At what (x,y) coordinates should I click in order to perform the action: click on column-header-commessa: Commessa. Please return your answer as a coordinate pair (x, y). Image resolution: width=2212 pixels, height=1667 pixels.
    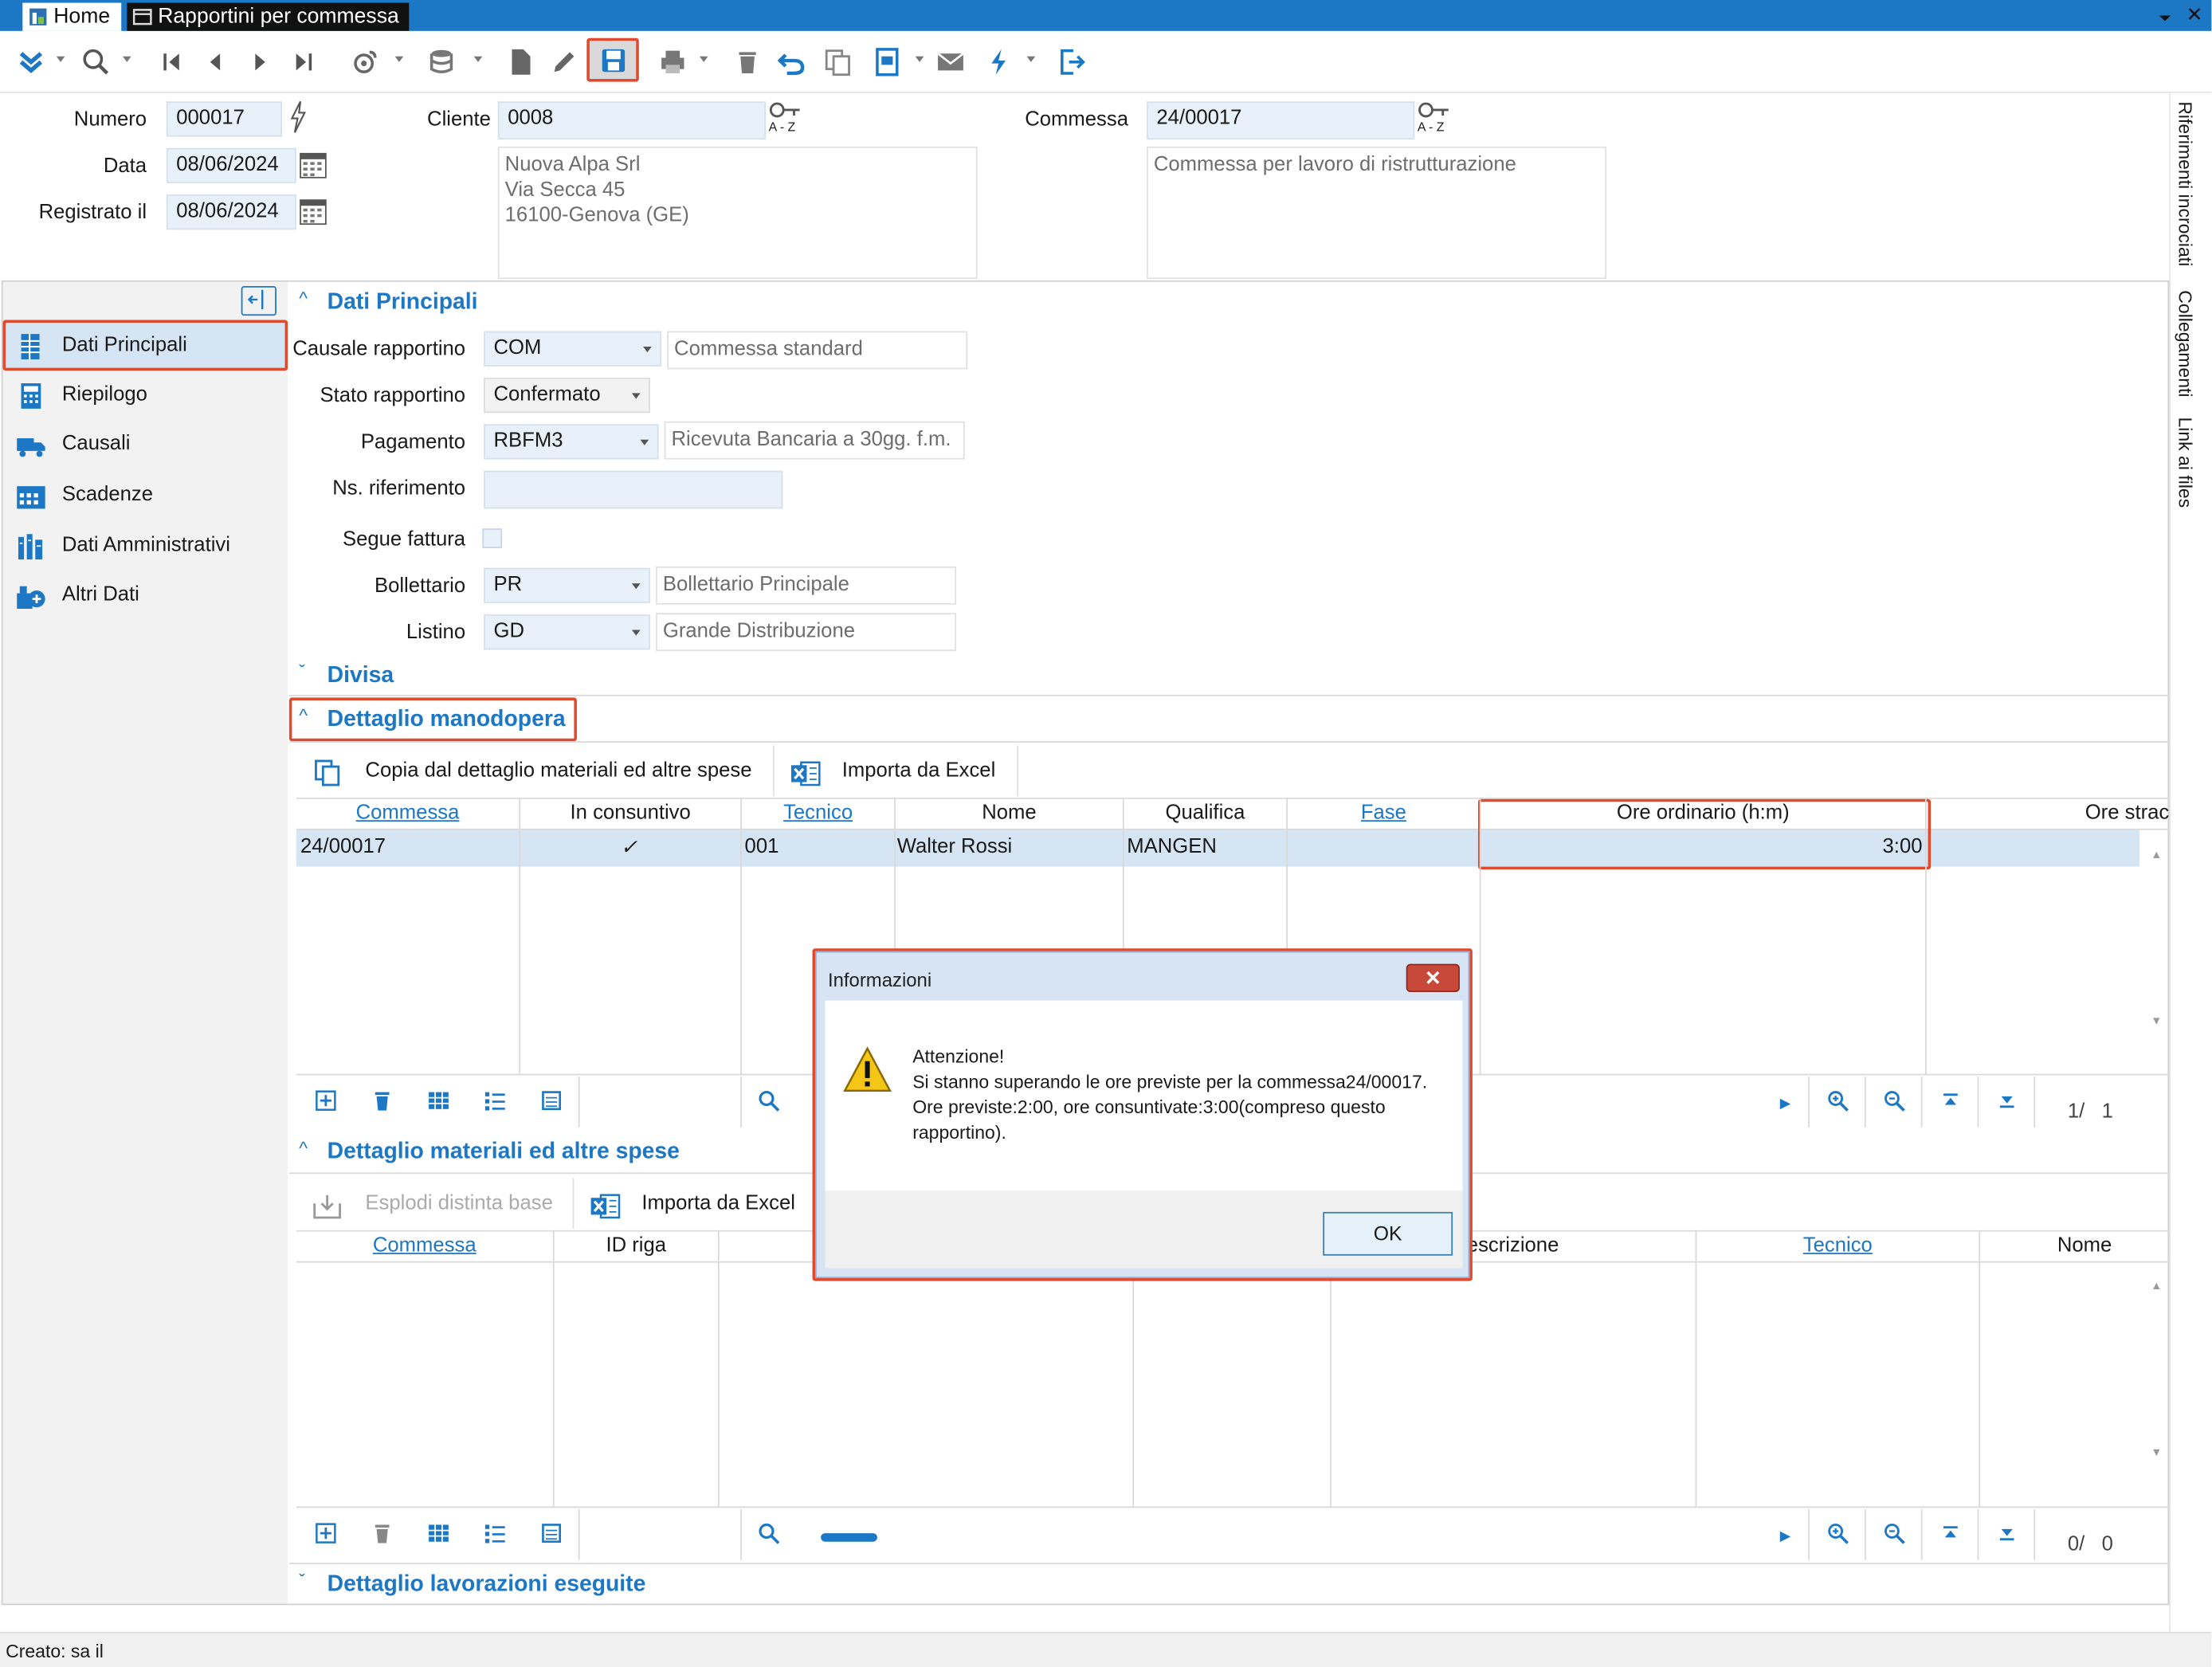
    Looking at the image, I should click on (424, 1245).